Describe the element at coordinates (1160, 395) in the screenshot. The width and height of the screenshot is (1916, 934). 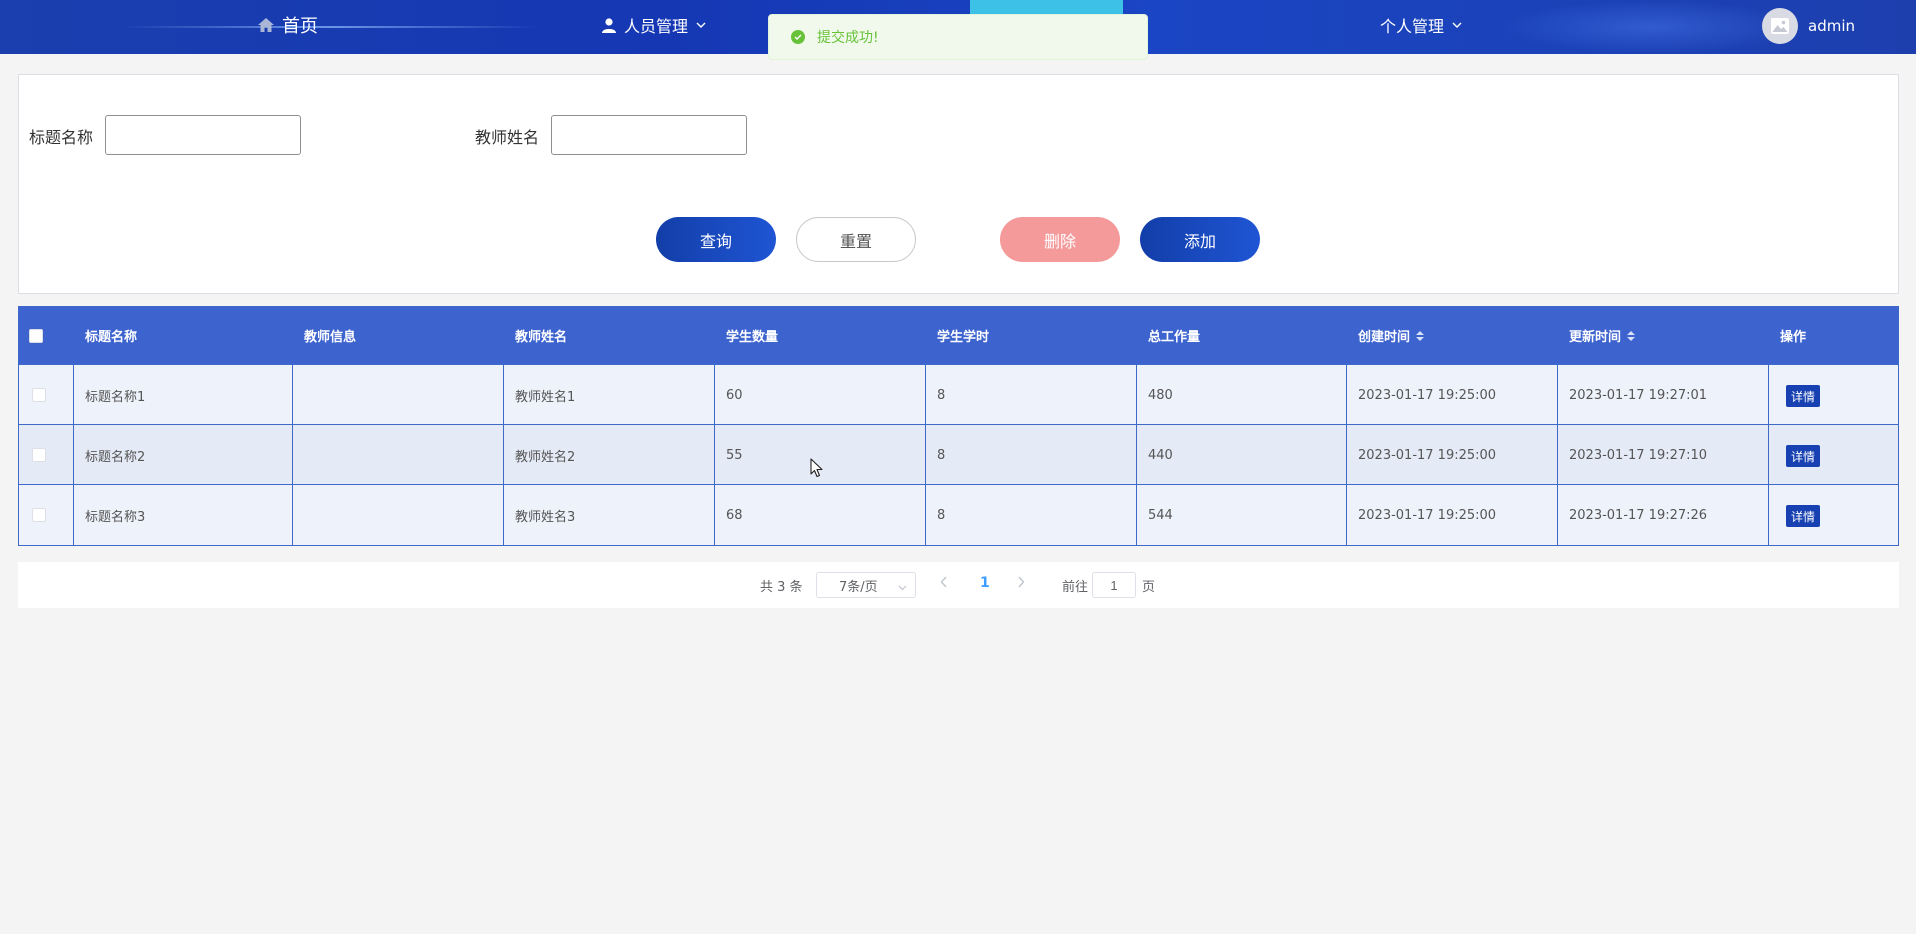
I see `cell-total-workload: 480` at that location.